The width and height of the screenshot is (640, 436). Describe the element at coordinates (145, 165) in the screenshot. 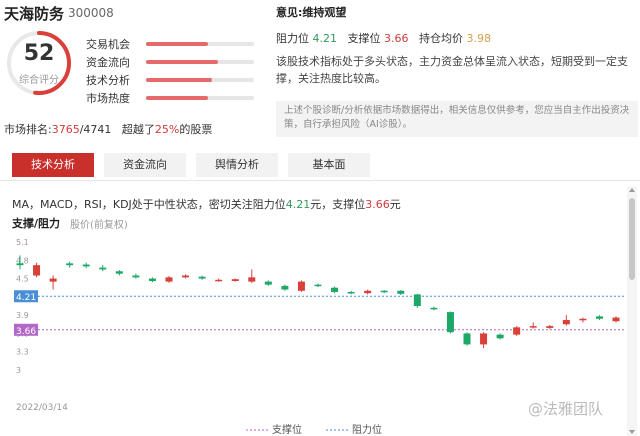

I see `tab-fund-flow: 资金流向` at that location.